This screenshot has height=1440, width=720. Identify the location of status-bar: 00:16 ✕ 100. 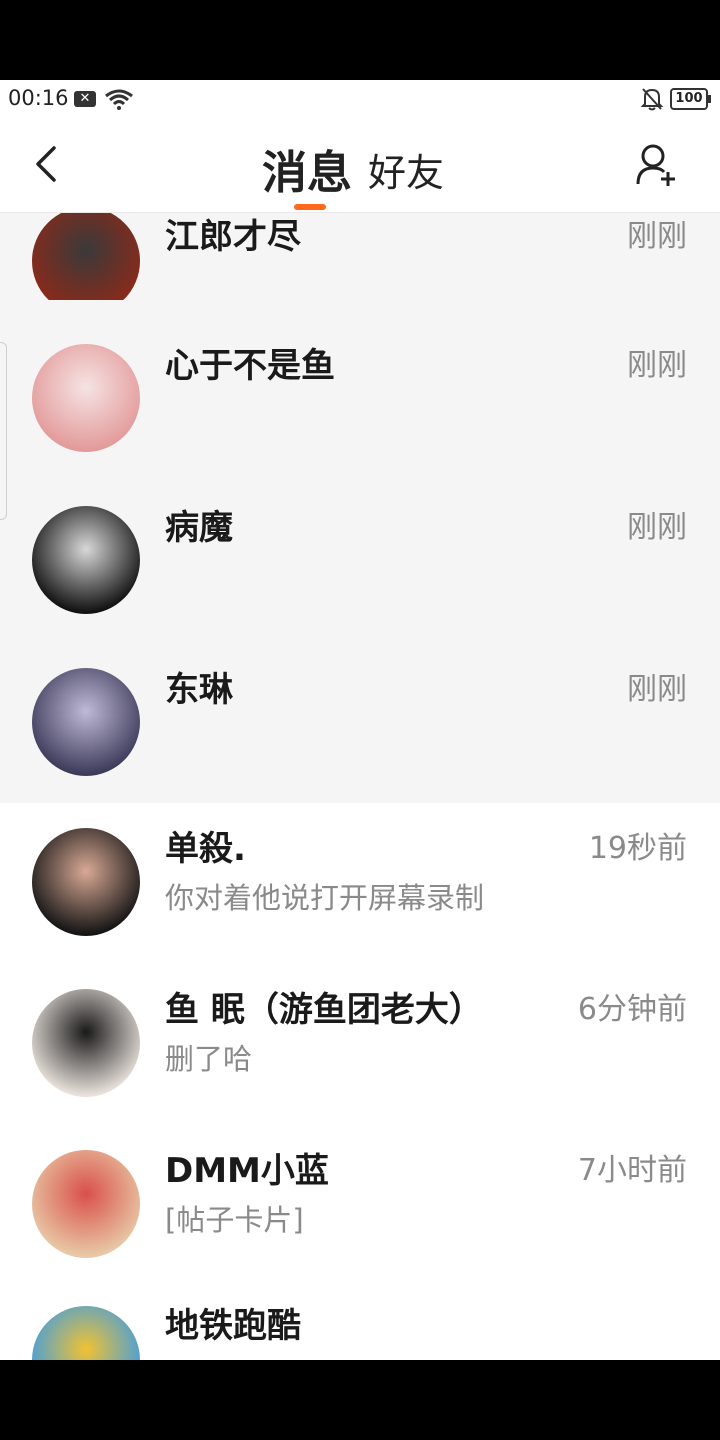
(360, 99).